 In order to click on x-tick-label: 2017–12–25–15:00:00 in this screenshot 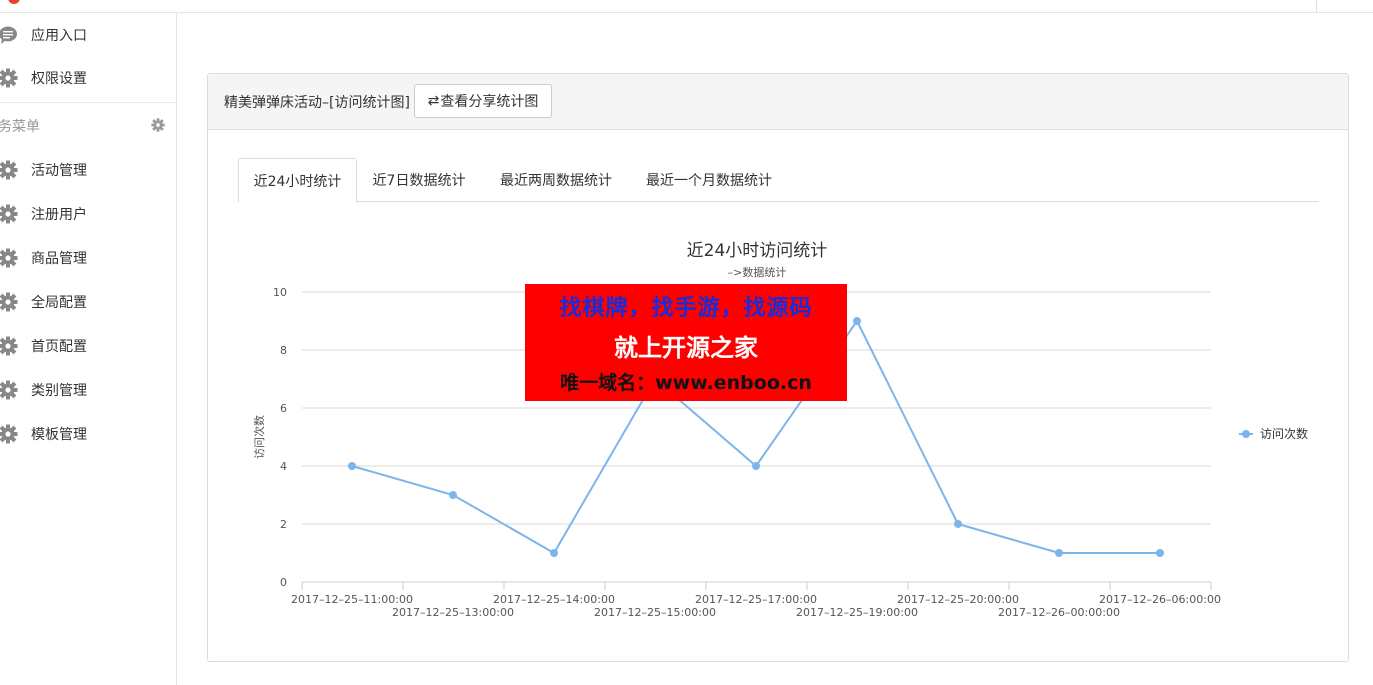, I will do `click(655, 612)`.